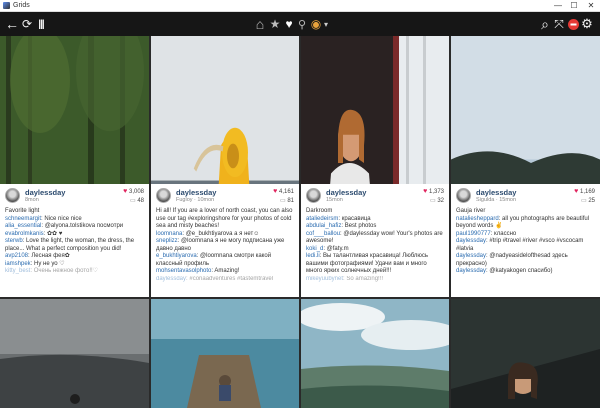 This screenshot has height=408, width=600. I want to click on comment-author: alia_essential, so click(23, 226).